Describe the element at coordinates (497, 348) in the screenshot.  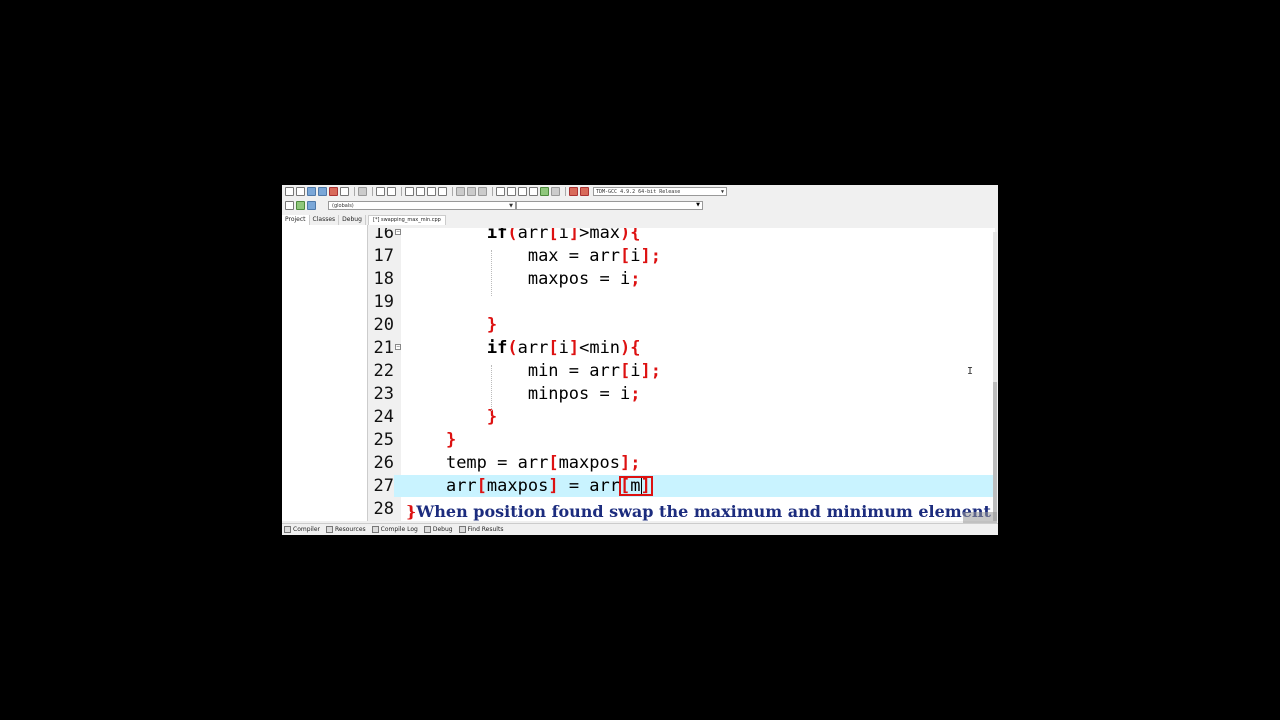
I see `code-keyword: if` at that location.